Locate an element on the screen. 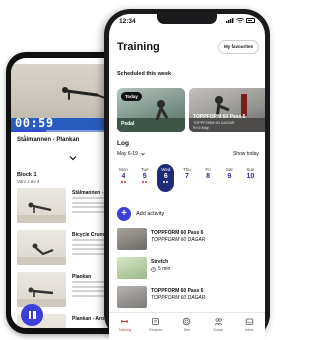  log-heading: Log is located at coordinates (123, 143).